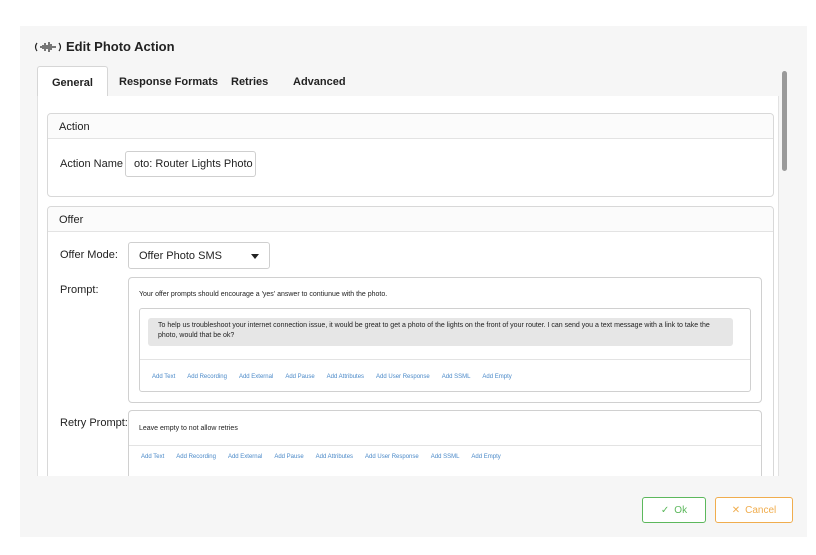 This screenshot has height=555, width=816. I want to click on prompt-divider, so click(445, 359).